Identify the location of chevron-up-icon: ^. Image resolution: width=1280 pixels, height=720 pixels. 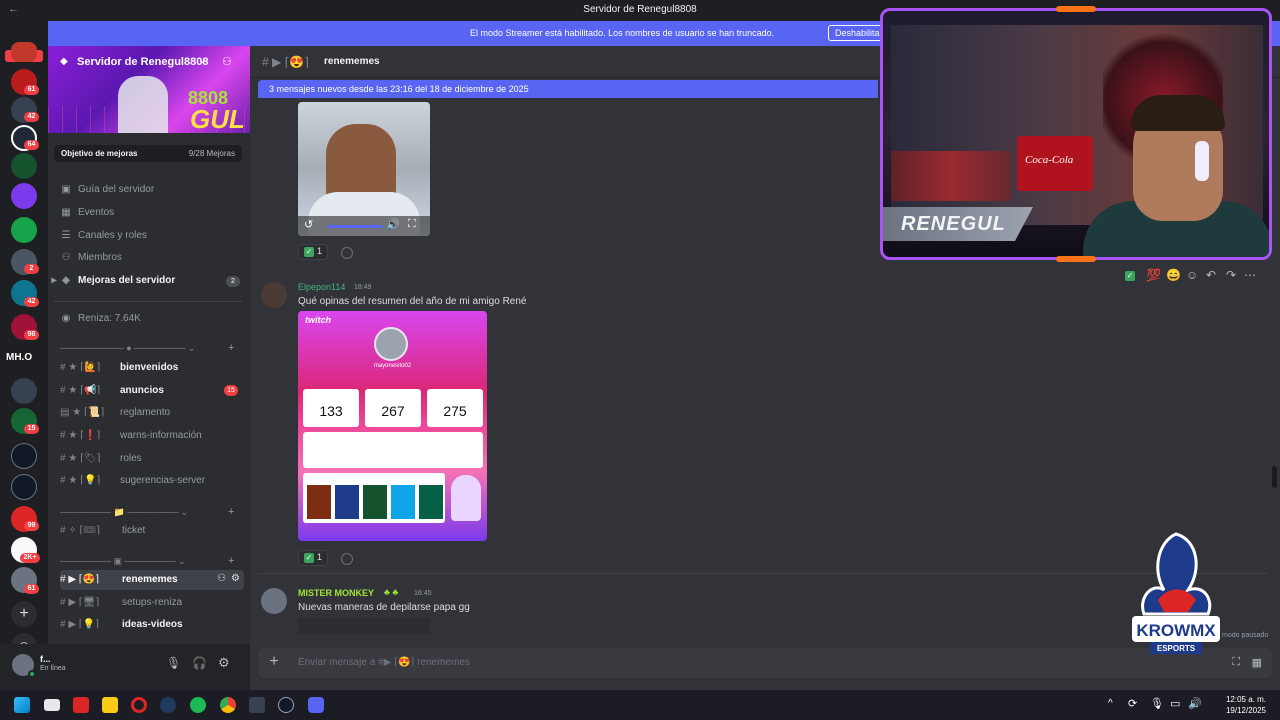
(1110, 703).